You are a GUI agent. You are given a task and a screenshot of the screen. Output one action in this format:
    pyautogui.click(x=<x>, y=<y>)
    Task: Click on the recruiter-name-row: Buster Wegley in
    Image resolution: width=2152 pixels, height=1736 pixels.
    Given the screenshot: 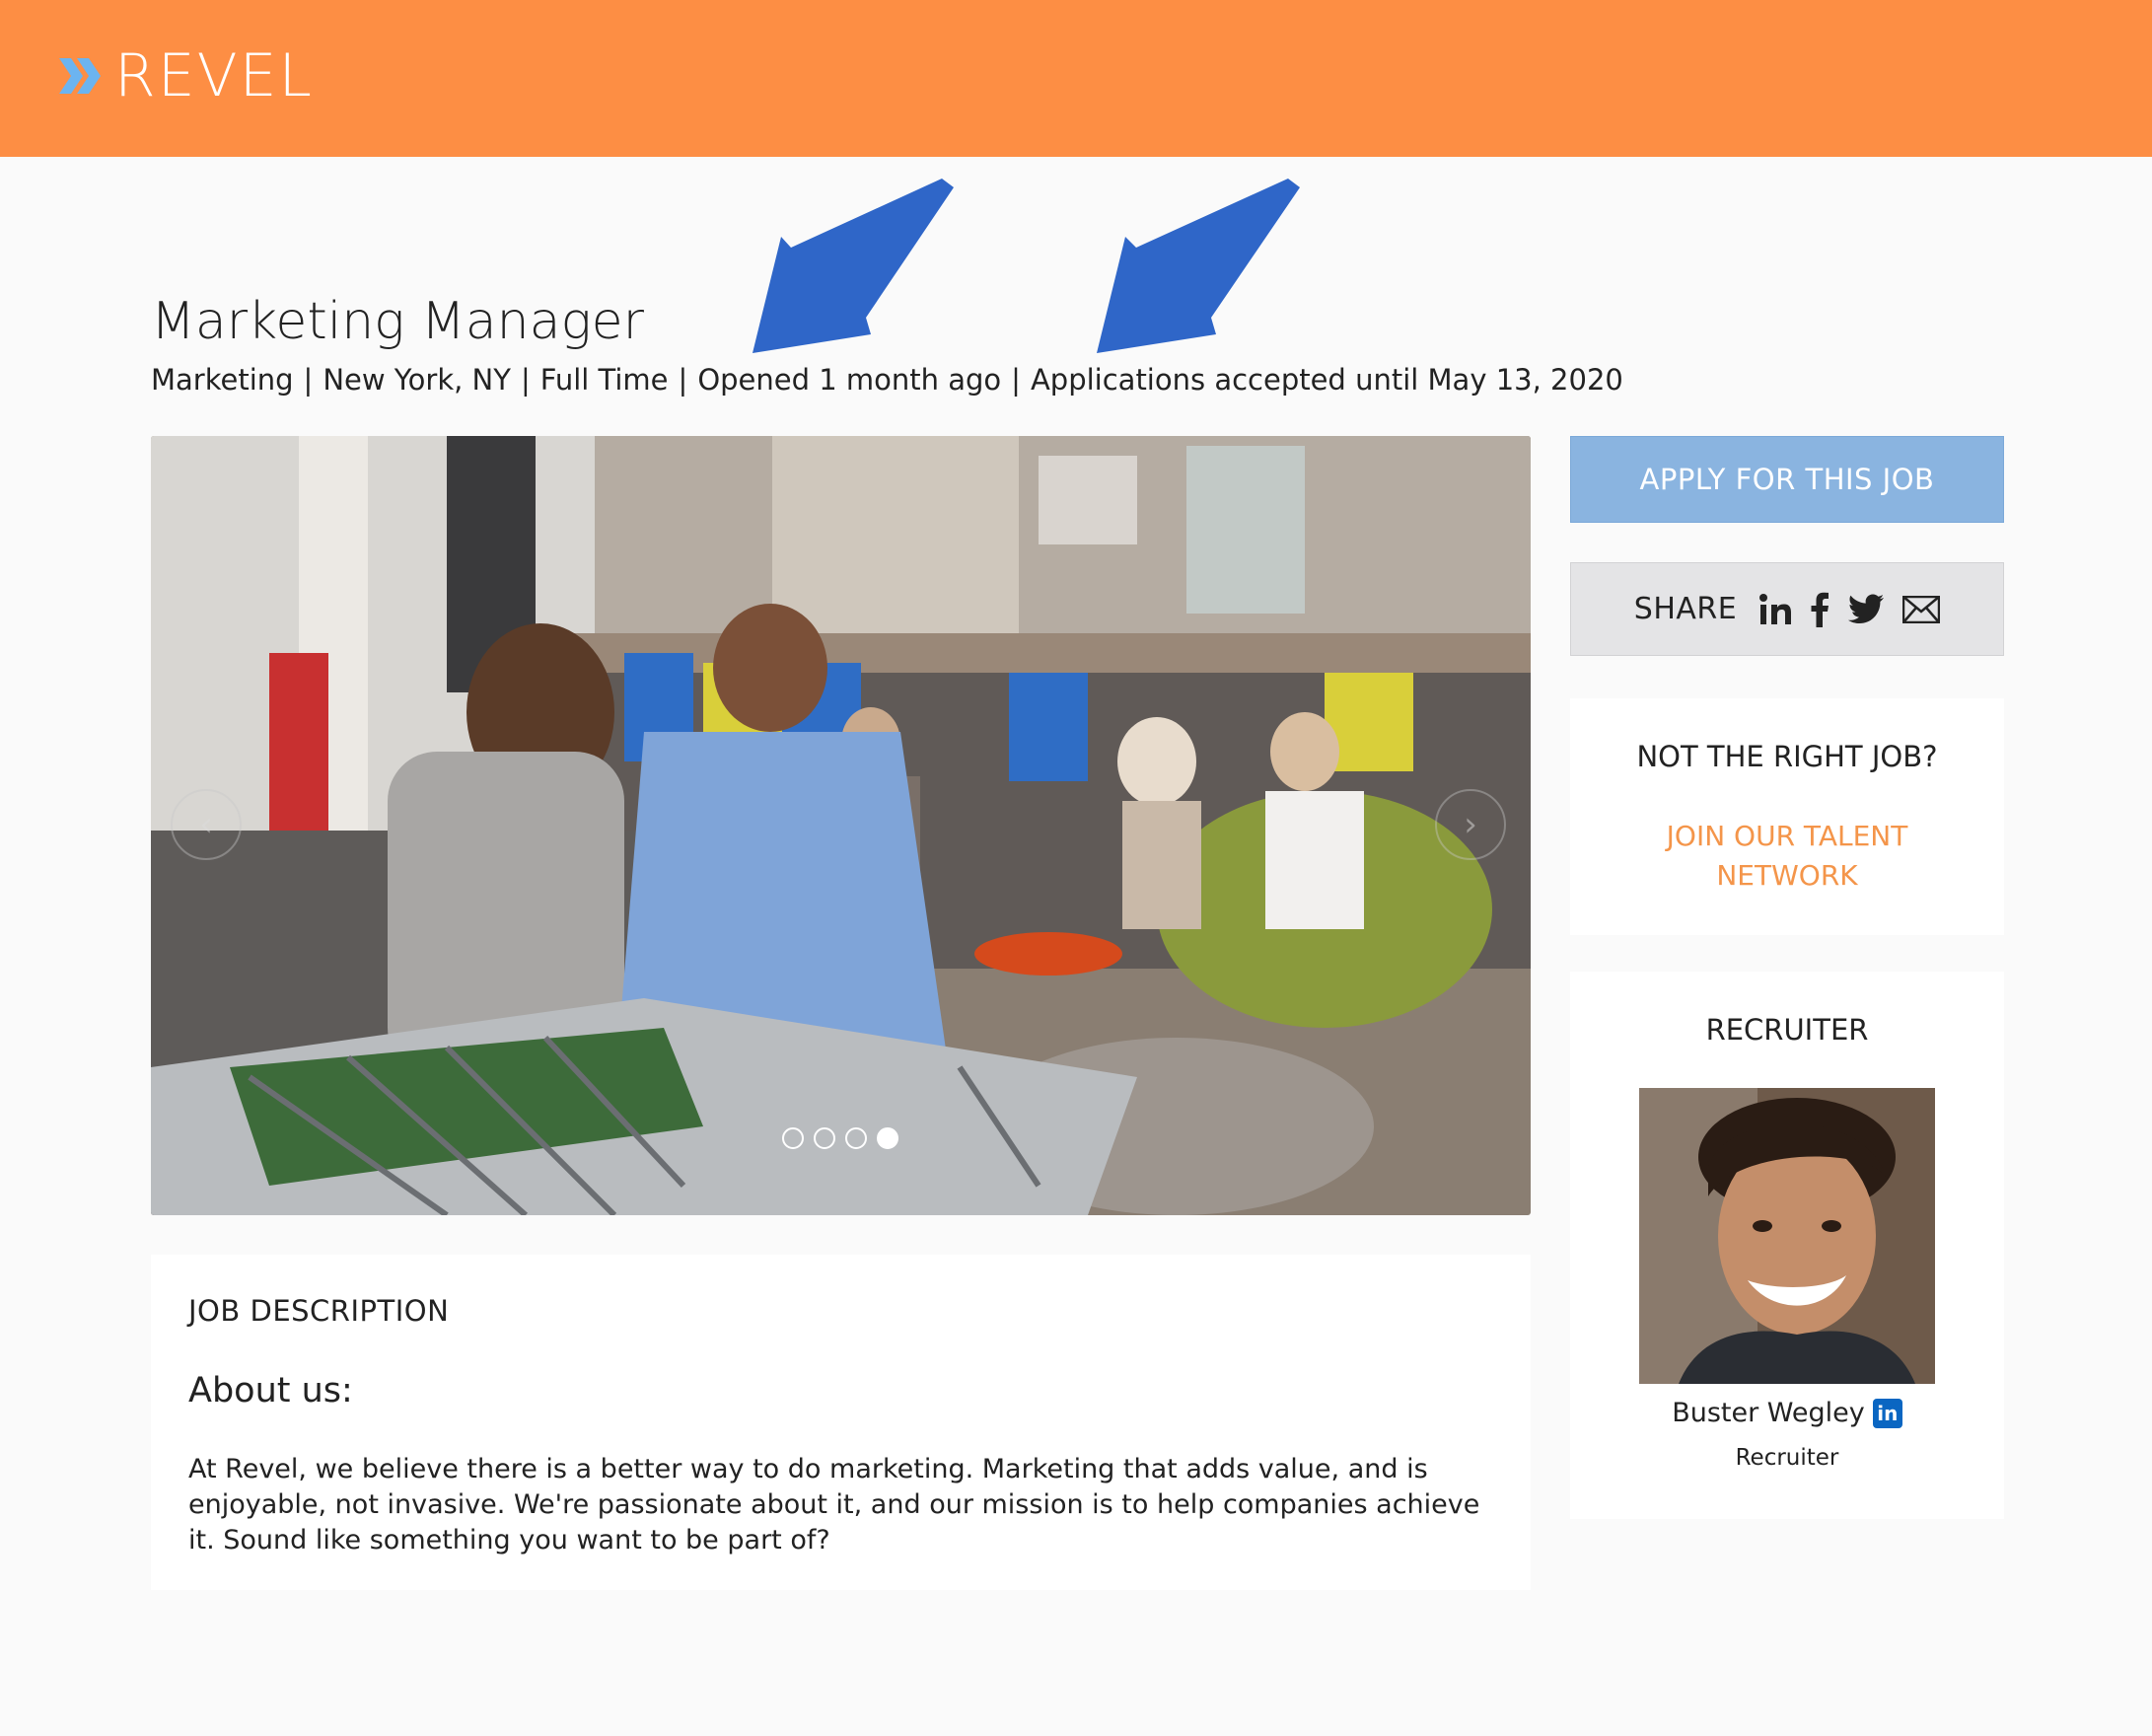 What is the action you would take?
    pyautogui.click(x=1787, y=1413)
    